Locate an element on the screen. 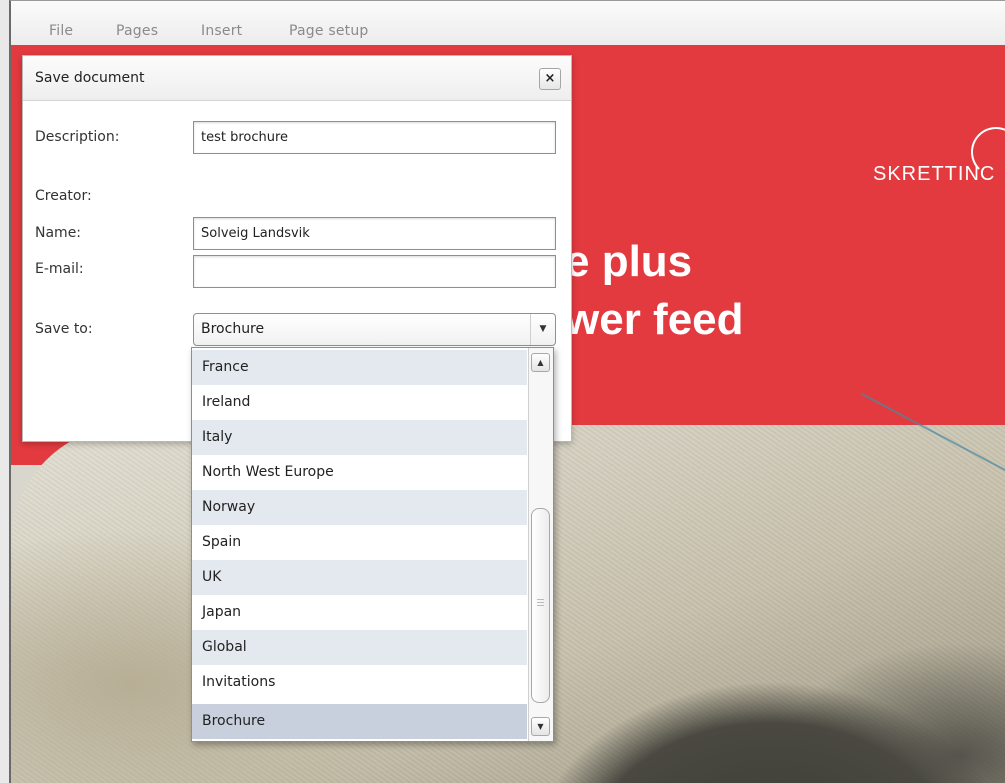  option-norway: Norway is located at coordinates (359, 507).